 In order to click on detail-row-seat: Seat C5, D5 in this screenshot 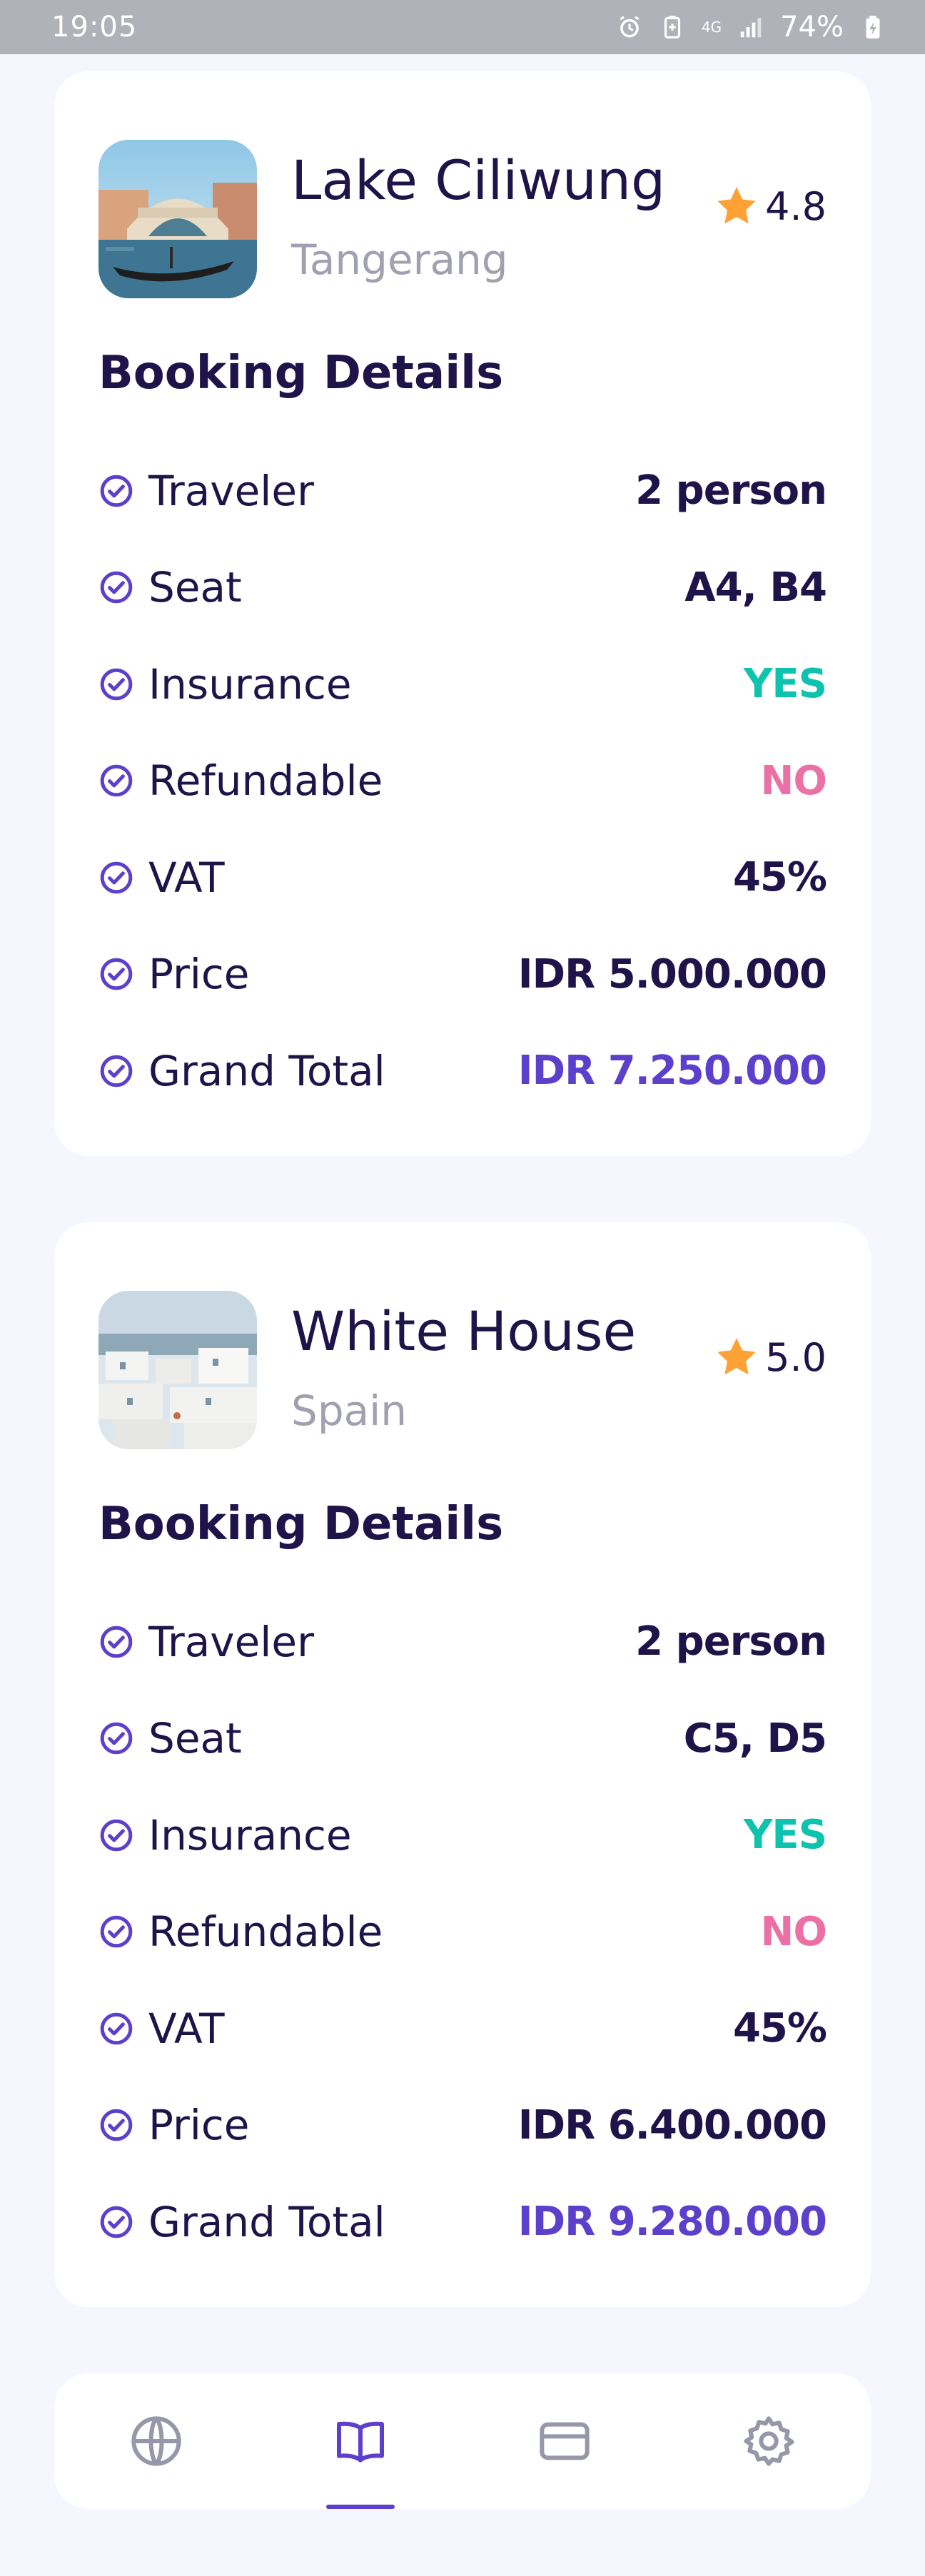, I will do `click(462, 1739)`.